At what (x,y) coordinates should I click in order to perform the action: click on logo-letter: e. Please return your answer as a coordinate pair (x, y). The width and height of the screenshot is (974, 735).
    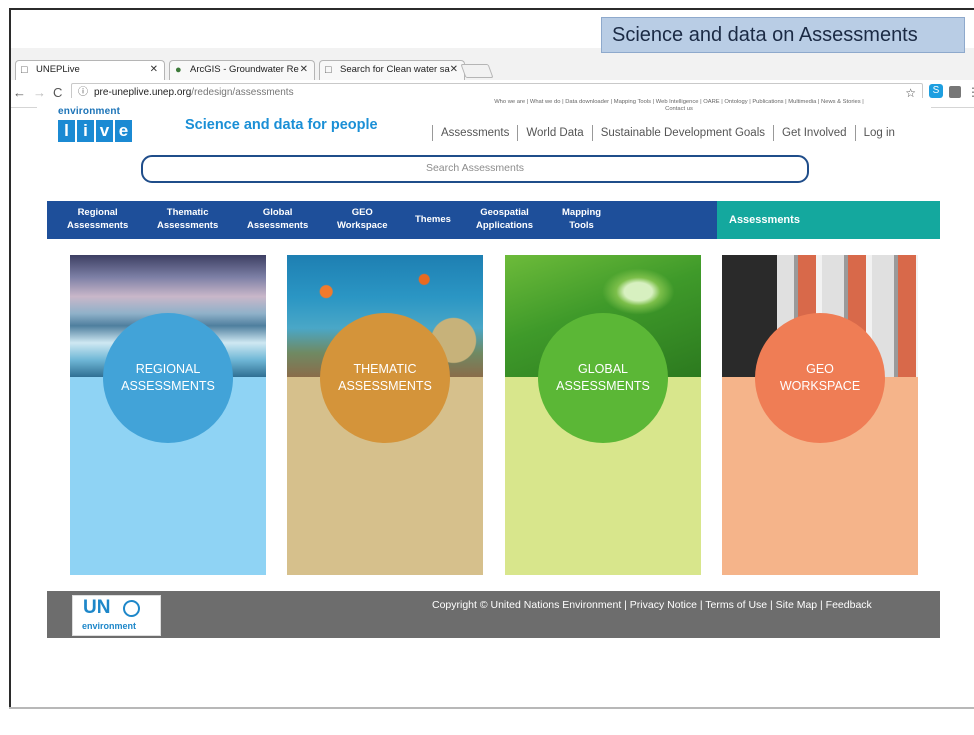
    Looking at the image, I should click on (123, 131).